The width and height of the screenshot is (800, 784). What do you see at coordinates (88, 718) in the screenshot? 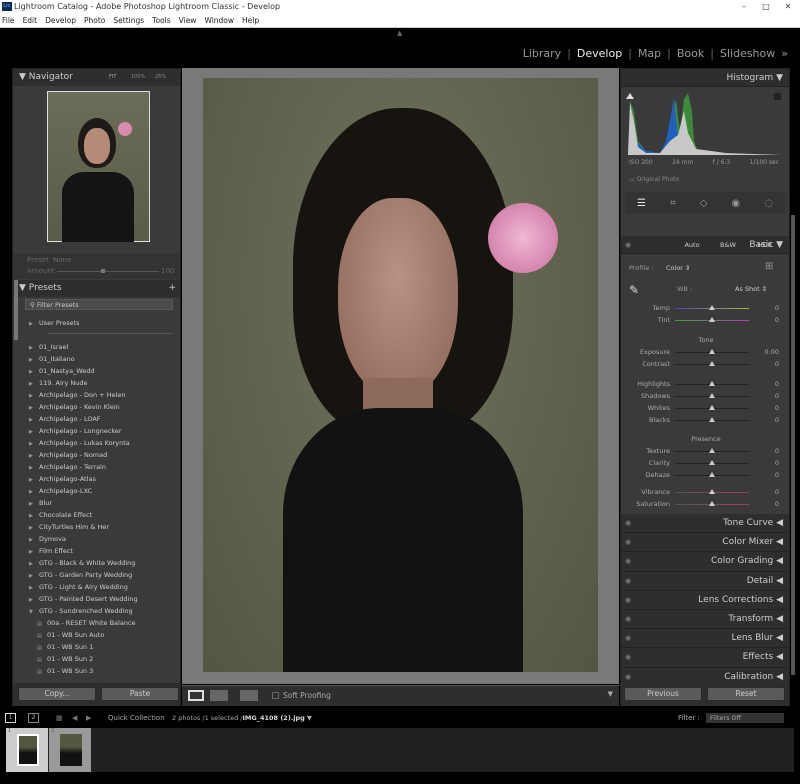
I see `forward-arrow-icon: ▶` at bounding box center [88, 718].